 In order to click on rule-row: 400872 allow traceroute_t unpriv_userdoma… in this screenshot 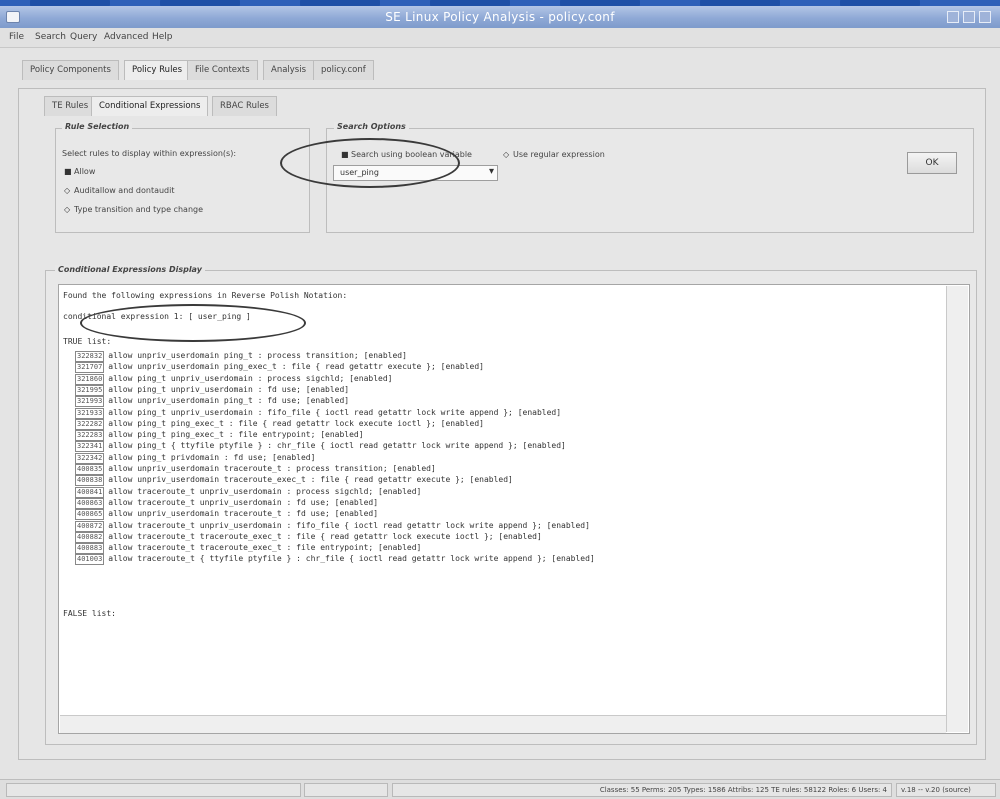, I will do `click(332, 526)`.